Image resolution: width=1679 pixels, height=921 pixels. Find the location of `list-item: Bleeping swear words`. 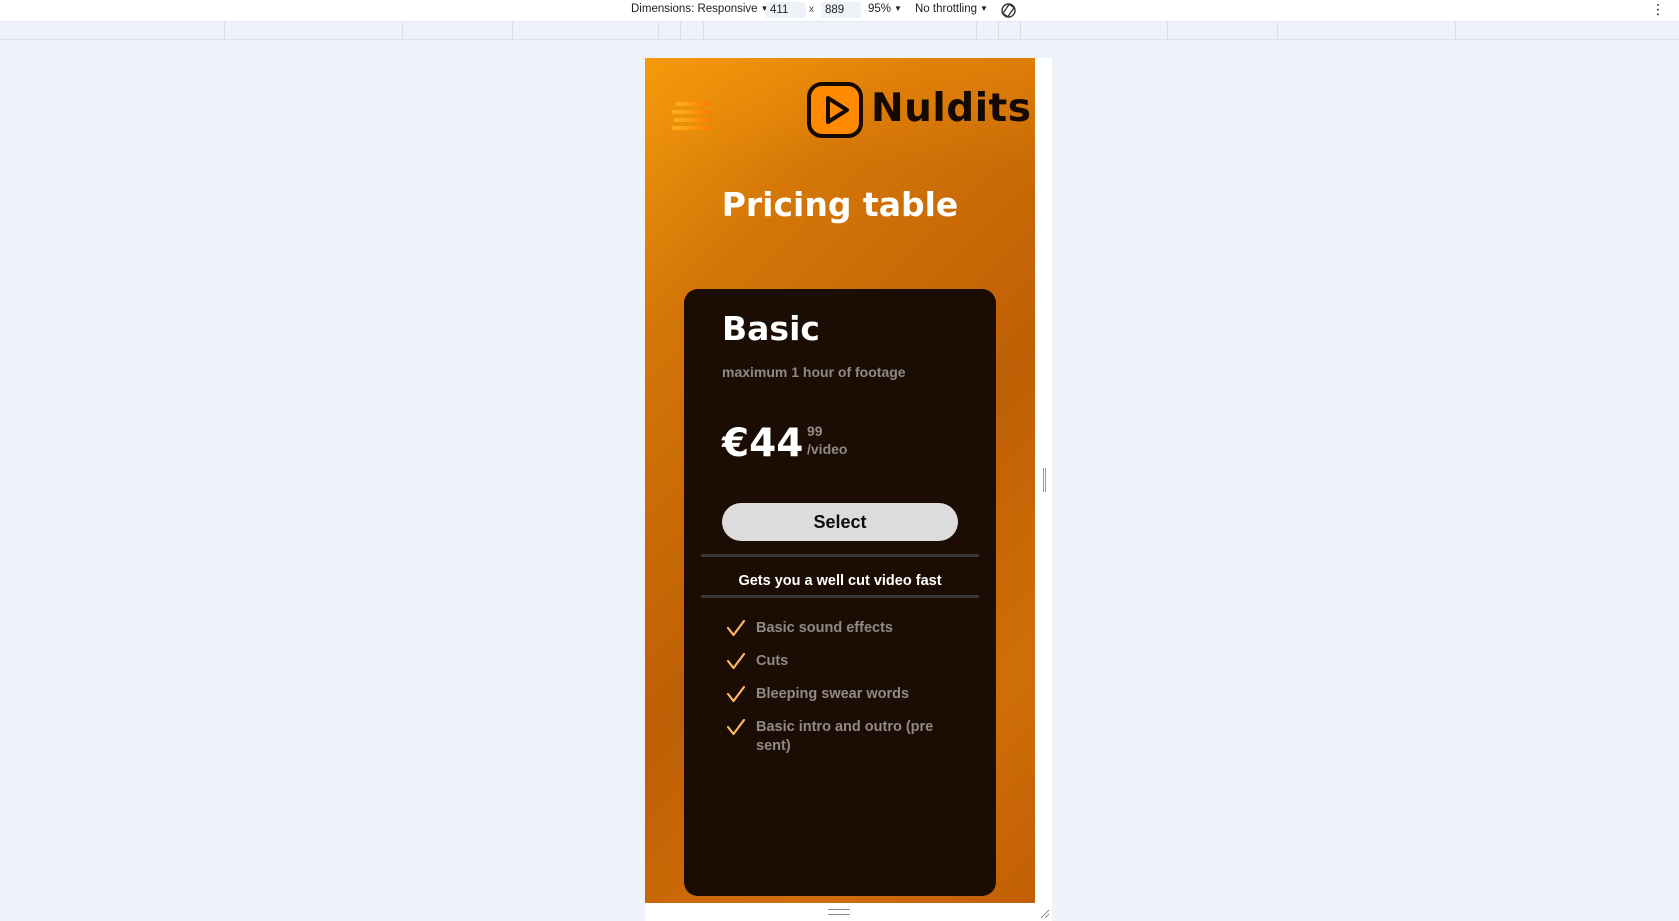

list-item: Bleeping swear words is located at coordinates (846, 694).